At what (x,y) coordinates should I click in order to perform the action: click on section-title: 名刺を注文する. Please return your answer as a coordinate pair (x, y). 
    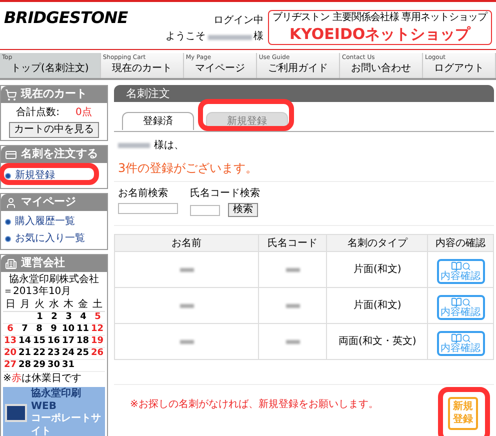
    Looking at the image, I should click on (59, 154).